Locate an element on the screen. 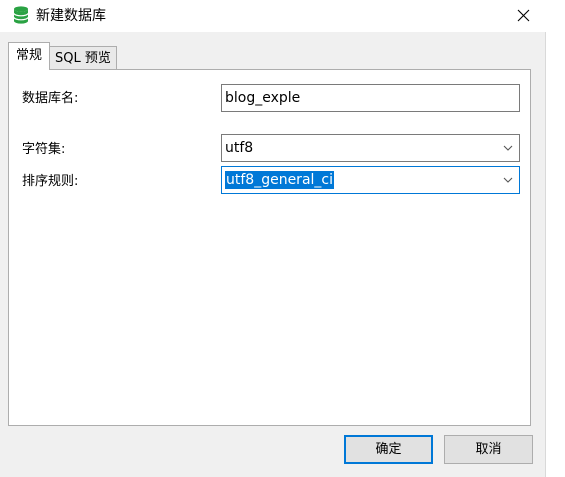 The width and height of the screenshot is (565, 477). ok-button: 确定 is located at coordinates (388, 449).